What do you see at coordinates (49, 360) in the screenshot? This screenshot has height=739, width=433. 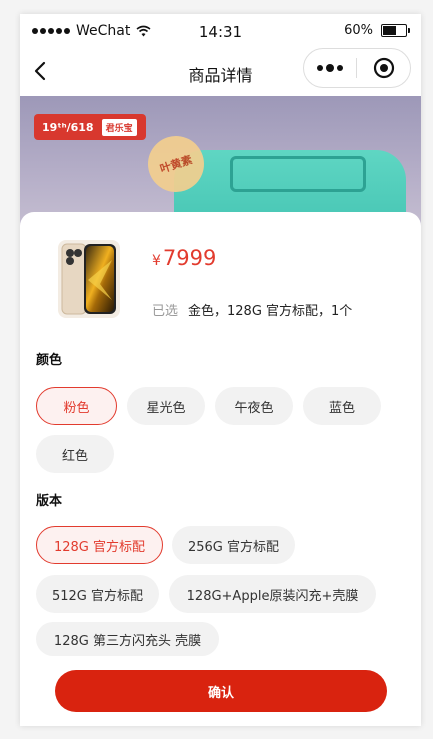 I see `section-title-color: 颜色` at bounding box center [49, 360].